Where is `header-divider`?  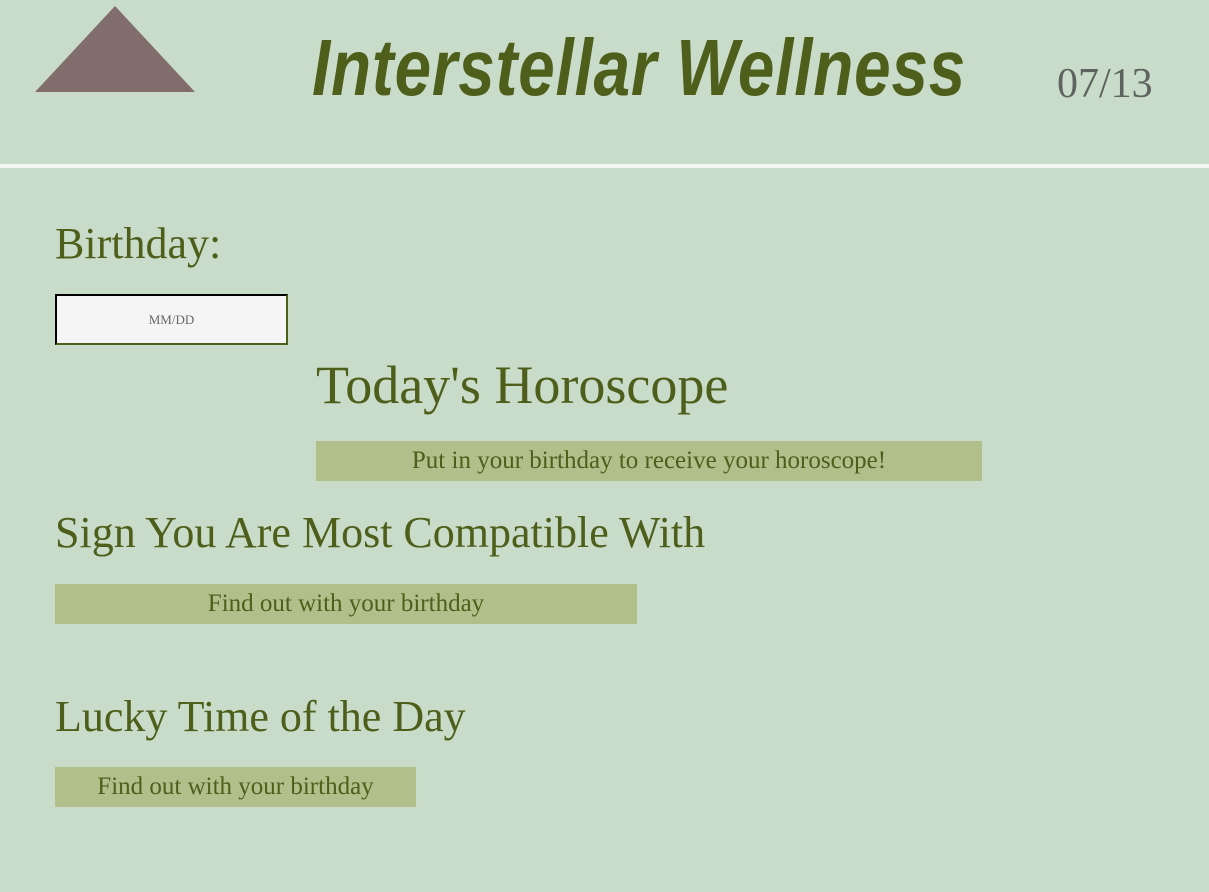
header-divider is located at coordinates (604, 166).